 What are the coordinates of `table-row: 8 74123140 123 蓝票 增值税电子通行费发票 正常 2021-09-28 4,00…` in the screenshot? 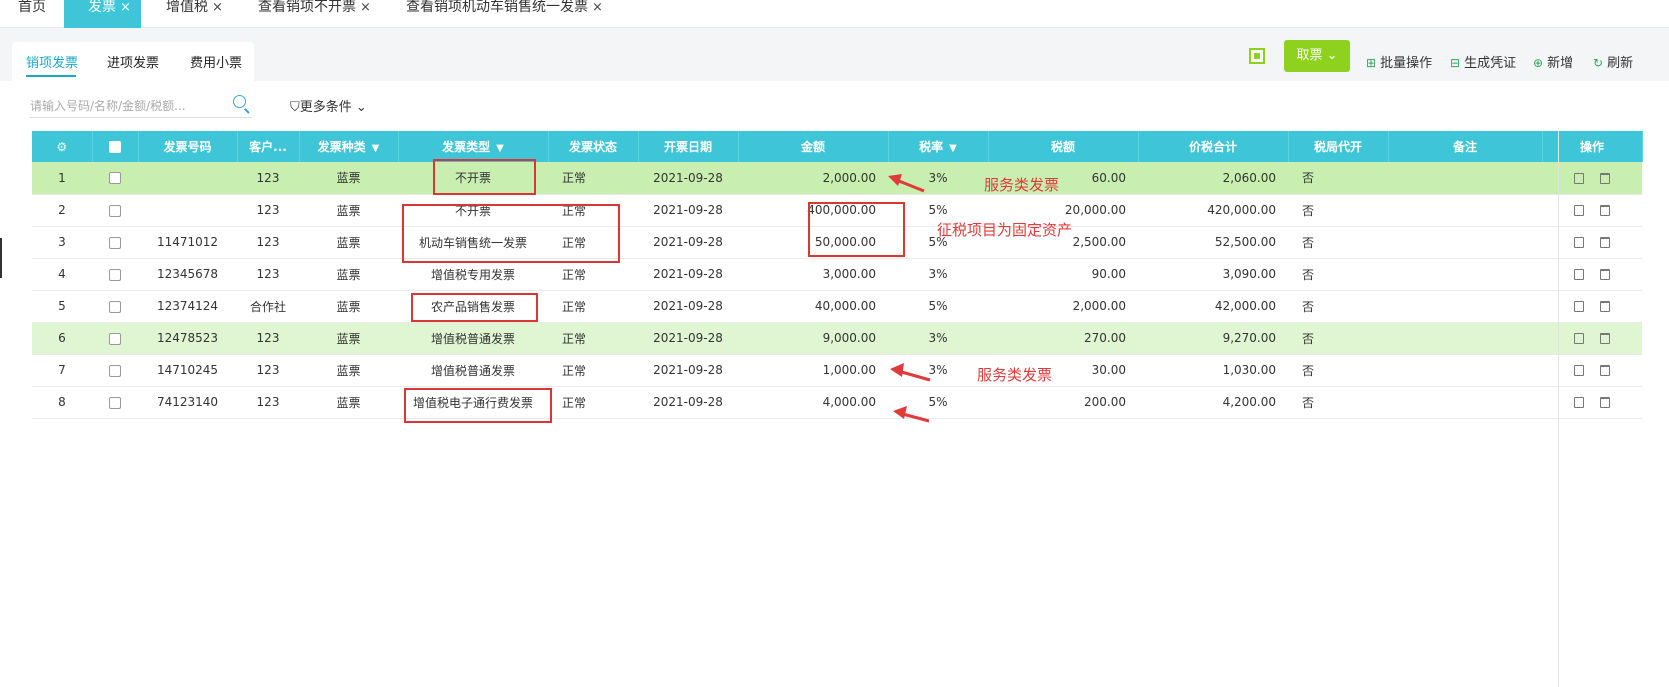 It's located at (837, 402).